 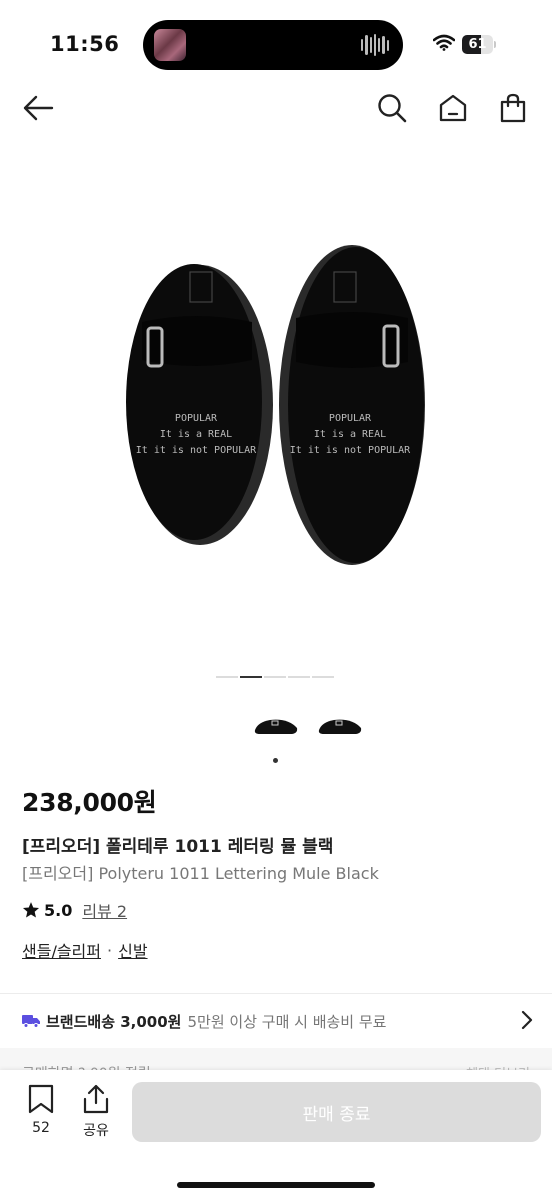 I want to click on cart-button, so click(x=513, y=108).